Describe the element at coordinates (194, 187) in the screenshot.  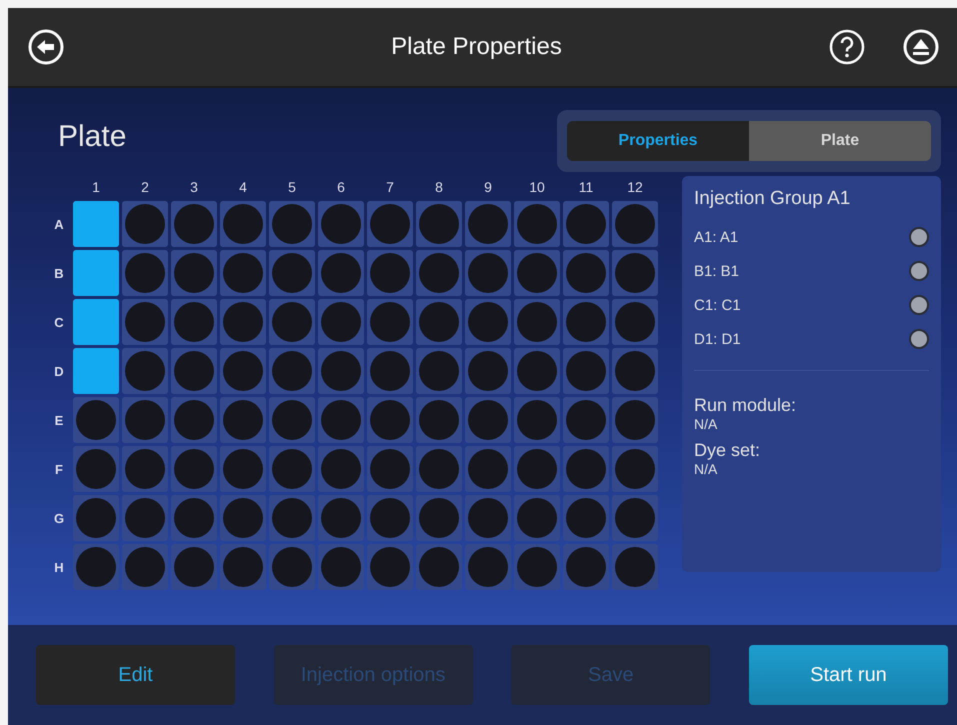
I see `column-label: 3` at that location.